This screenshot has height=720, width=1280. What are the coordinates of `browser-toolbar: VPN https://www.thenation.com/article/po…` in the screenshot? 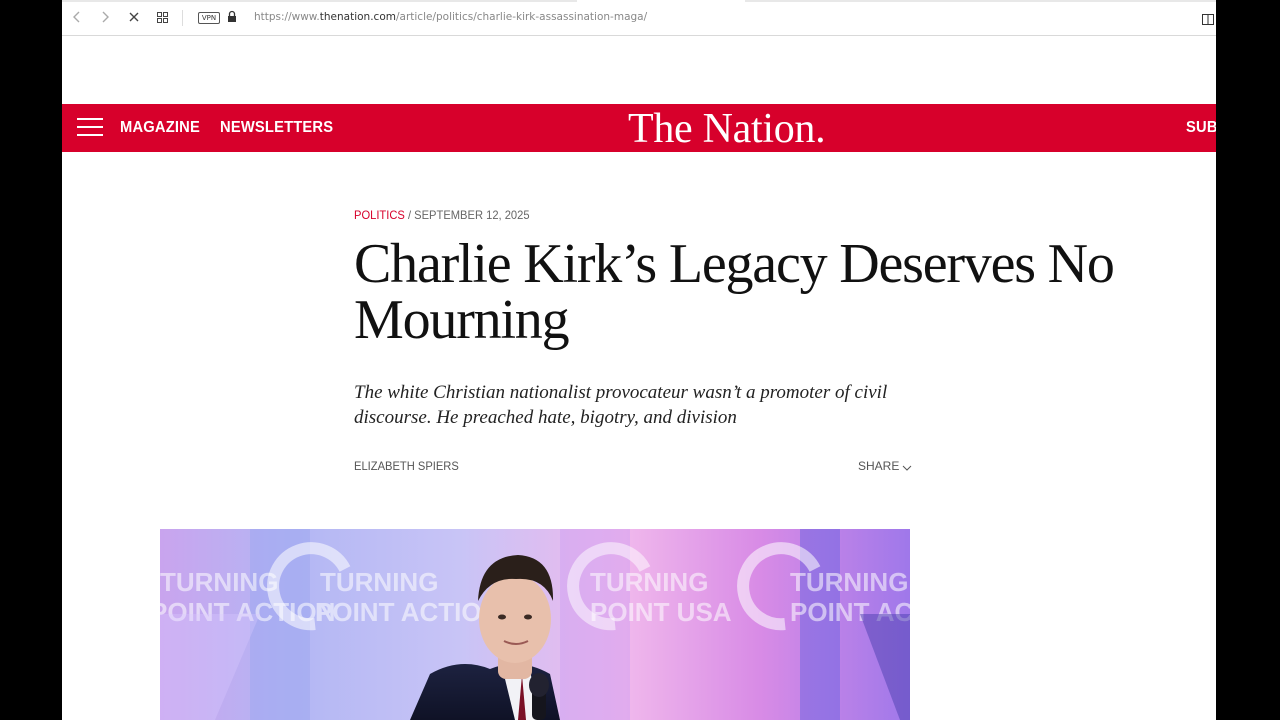 It's located at (639, 18).